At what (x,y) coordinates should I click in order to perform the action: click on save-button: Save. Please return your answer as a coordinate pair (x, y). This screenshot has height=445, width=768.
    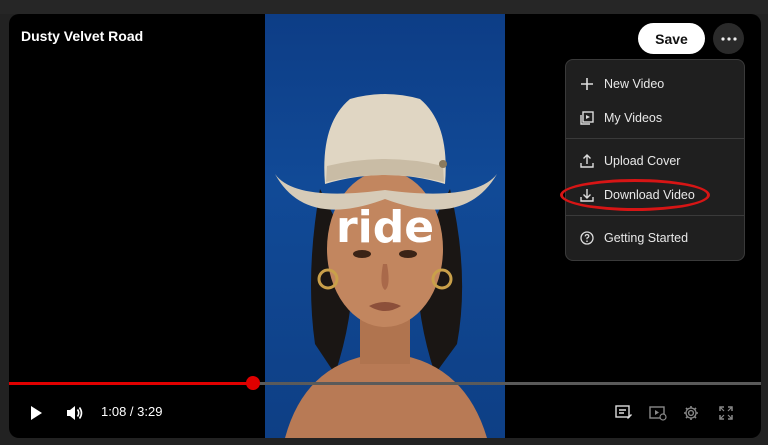
    Looking at the image, I should click on (671, 38).